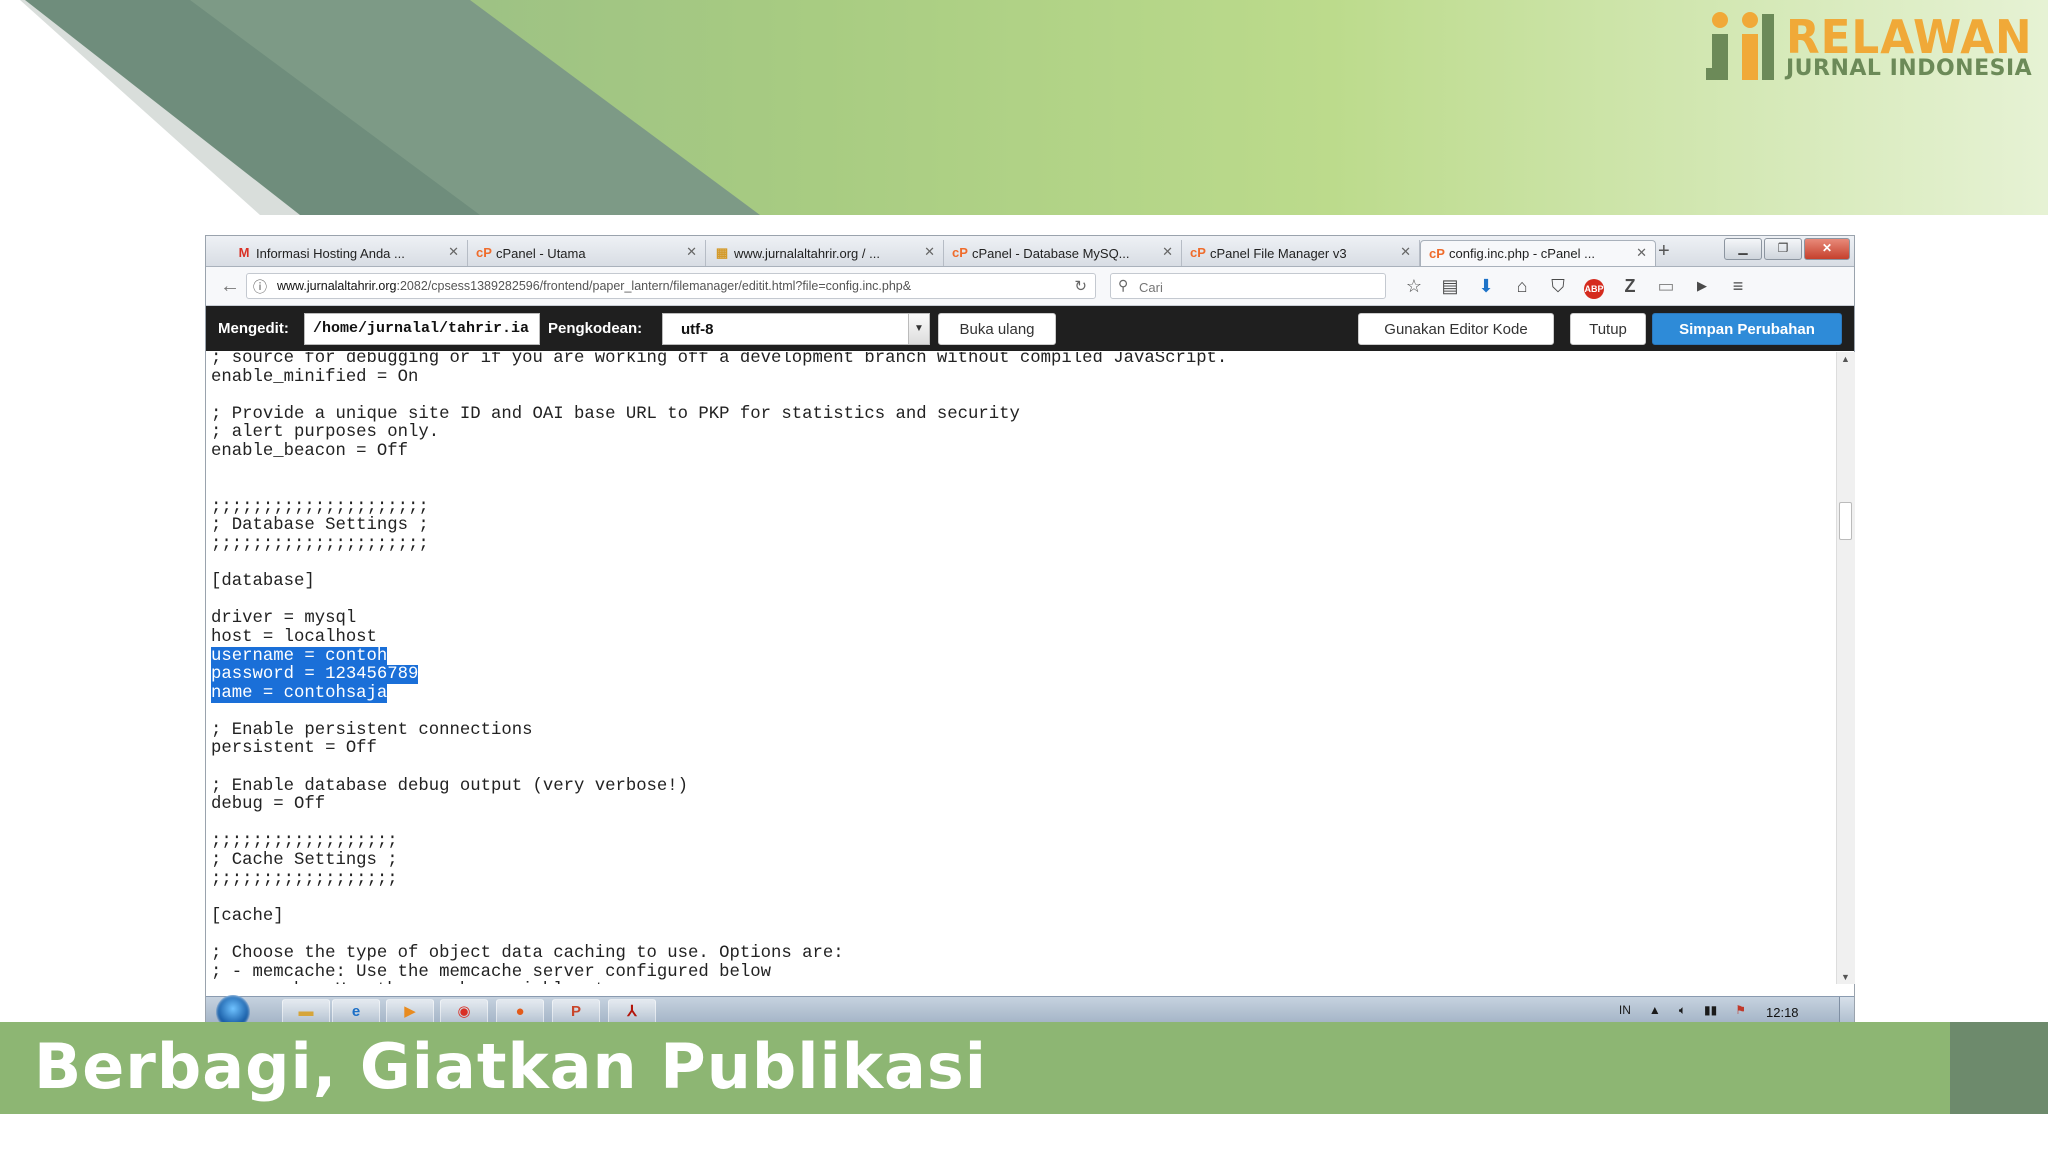 This screenshot has height=1152, width=2048. Describe the element at coordinates (230, 286) in the screenshot. I see `back-icon: ←` at that location.